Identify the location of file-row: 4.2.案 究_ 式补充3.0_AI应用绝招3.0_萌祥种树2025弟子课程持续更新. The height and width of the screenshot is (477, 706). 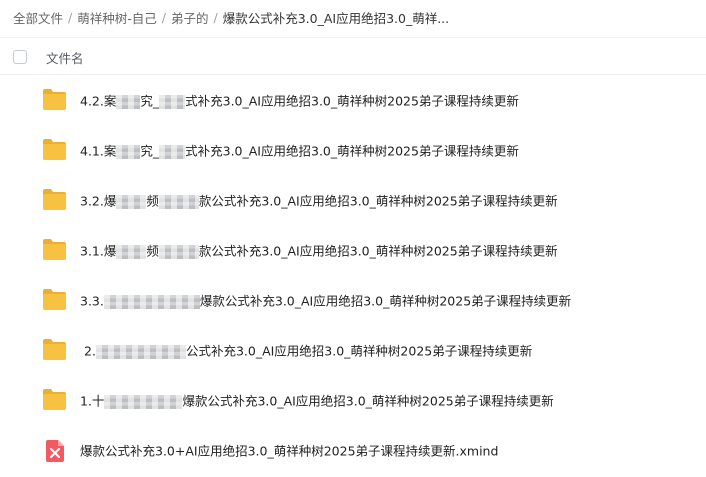
(353, 101).